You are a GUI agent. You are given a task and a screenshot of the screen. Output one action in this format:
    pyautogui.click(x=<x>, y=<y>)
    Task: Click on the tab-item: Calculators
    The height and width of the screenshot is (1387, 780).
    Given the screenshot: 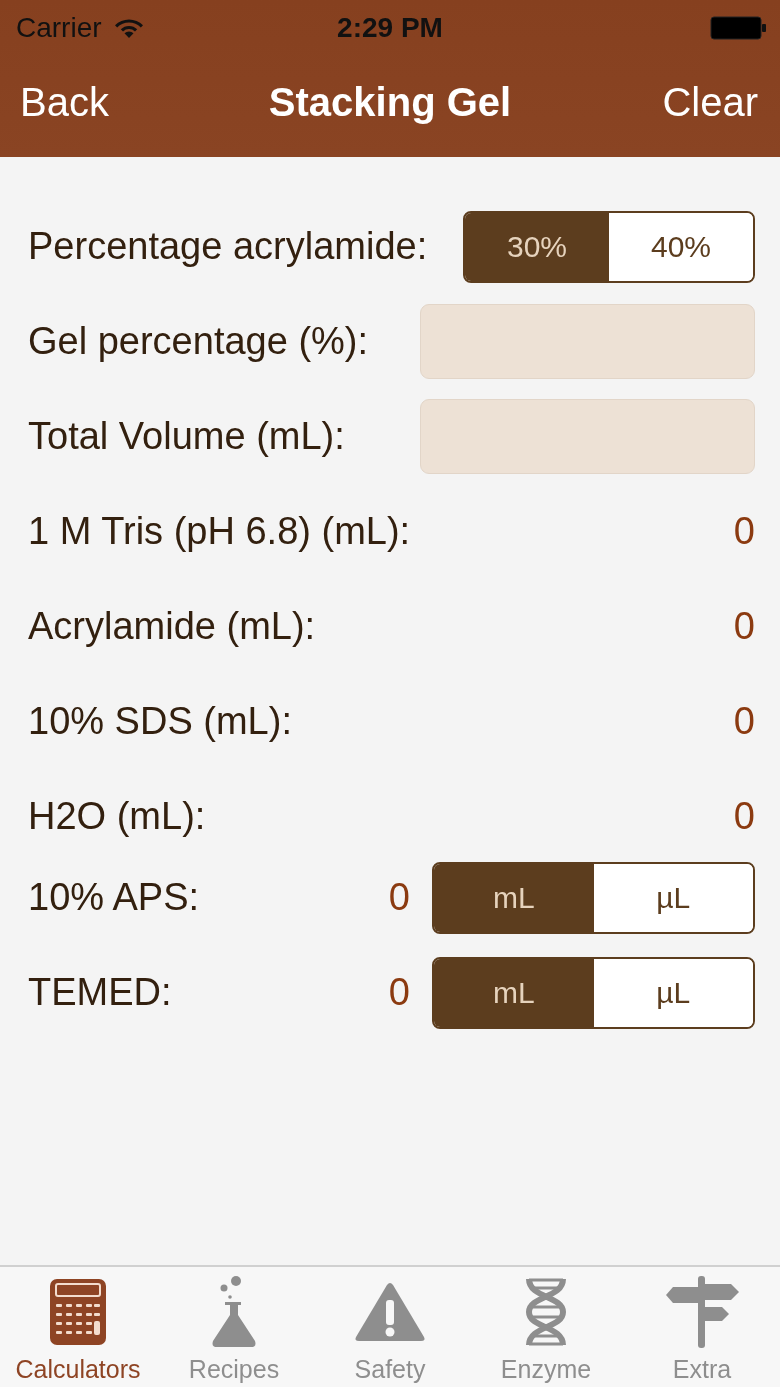 What is the action you would take?
    pyautogui.click(x=78, y=1327)
    